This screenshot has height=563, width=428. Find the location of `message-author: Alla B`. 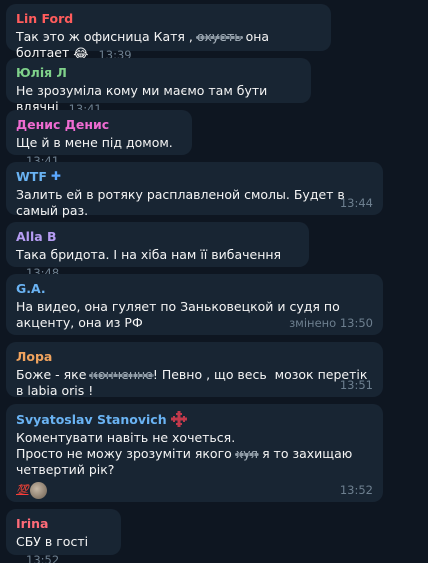

message-author: Alla B is located at coordinates (157, 236).